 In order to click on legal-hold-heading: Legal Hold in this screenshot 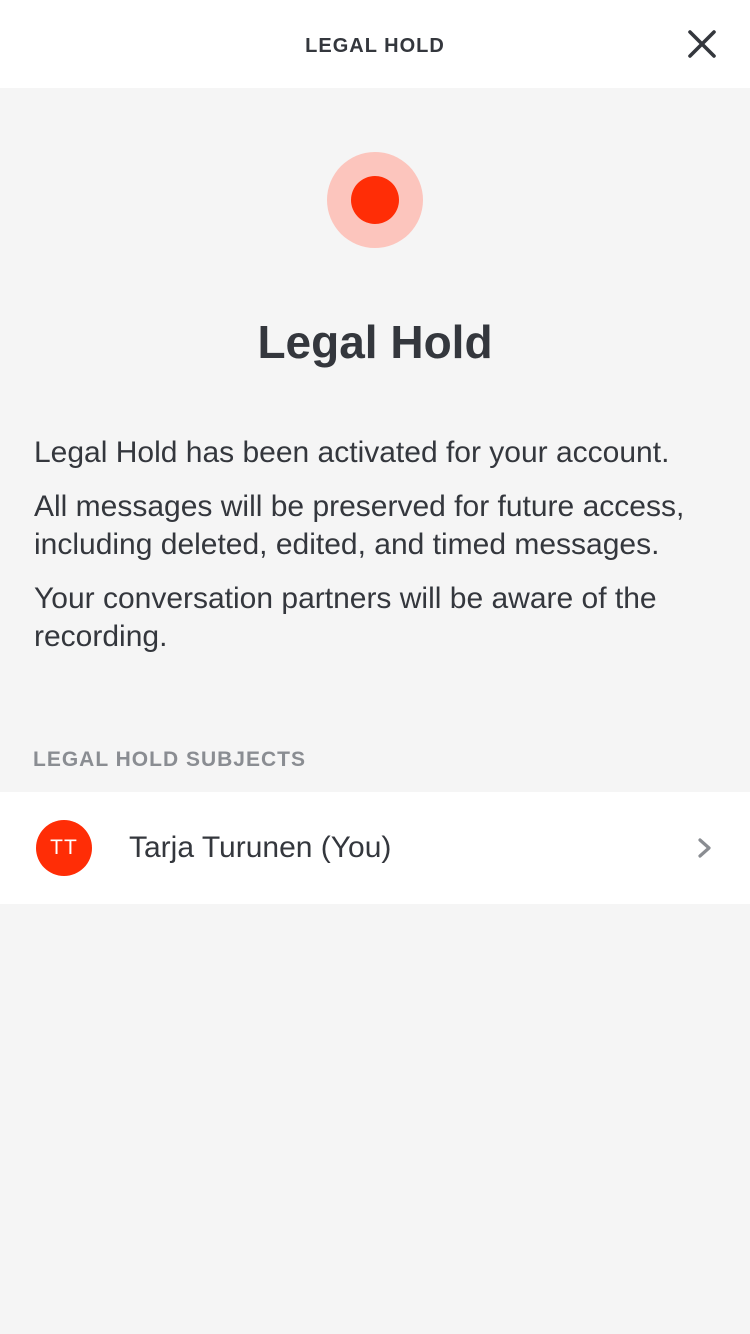, I will do `click(375, 342)`.